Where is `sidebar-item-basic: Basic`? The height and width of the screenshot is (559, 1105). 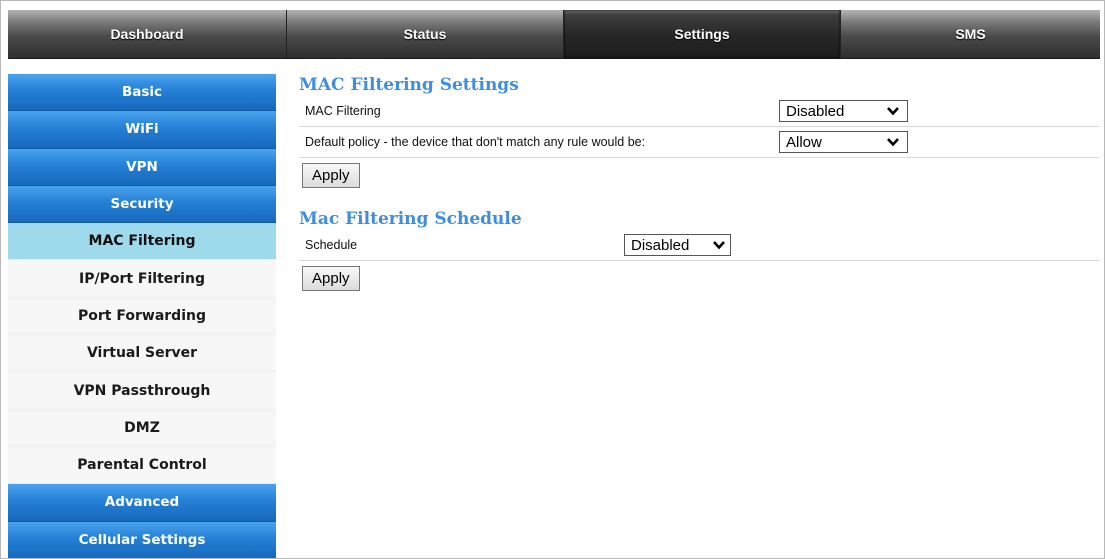 sidebar-item-basic: Basic is located at coordinates (142, 93).